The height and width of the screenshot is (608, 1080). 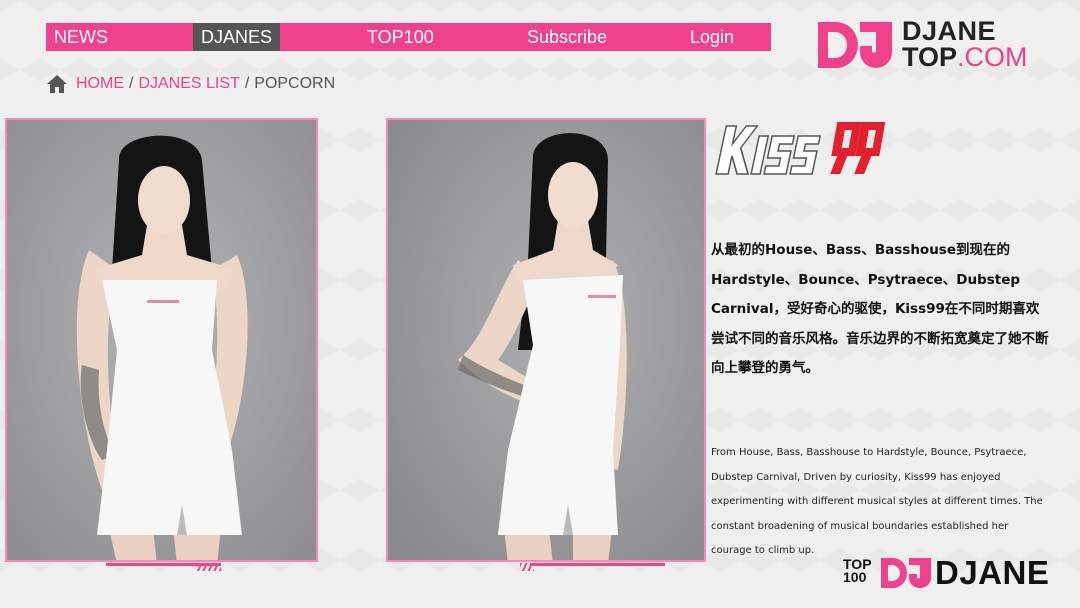 I want to click on photo-accent-line, so click(x=597, y=564).